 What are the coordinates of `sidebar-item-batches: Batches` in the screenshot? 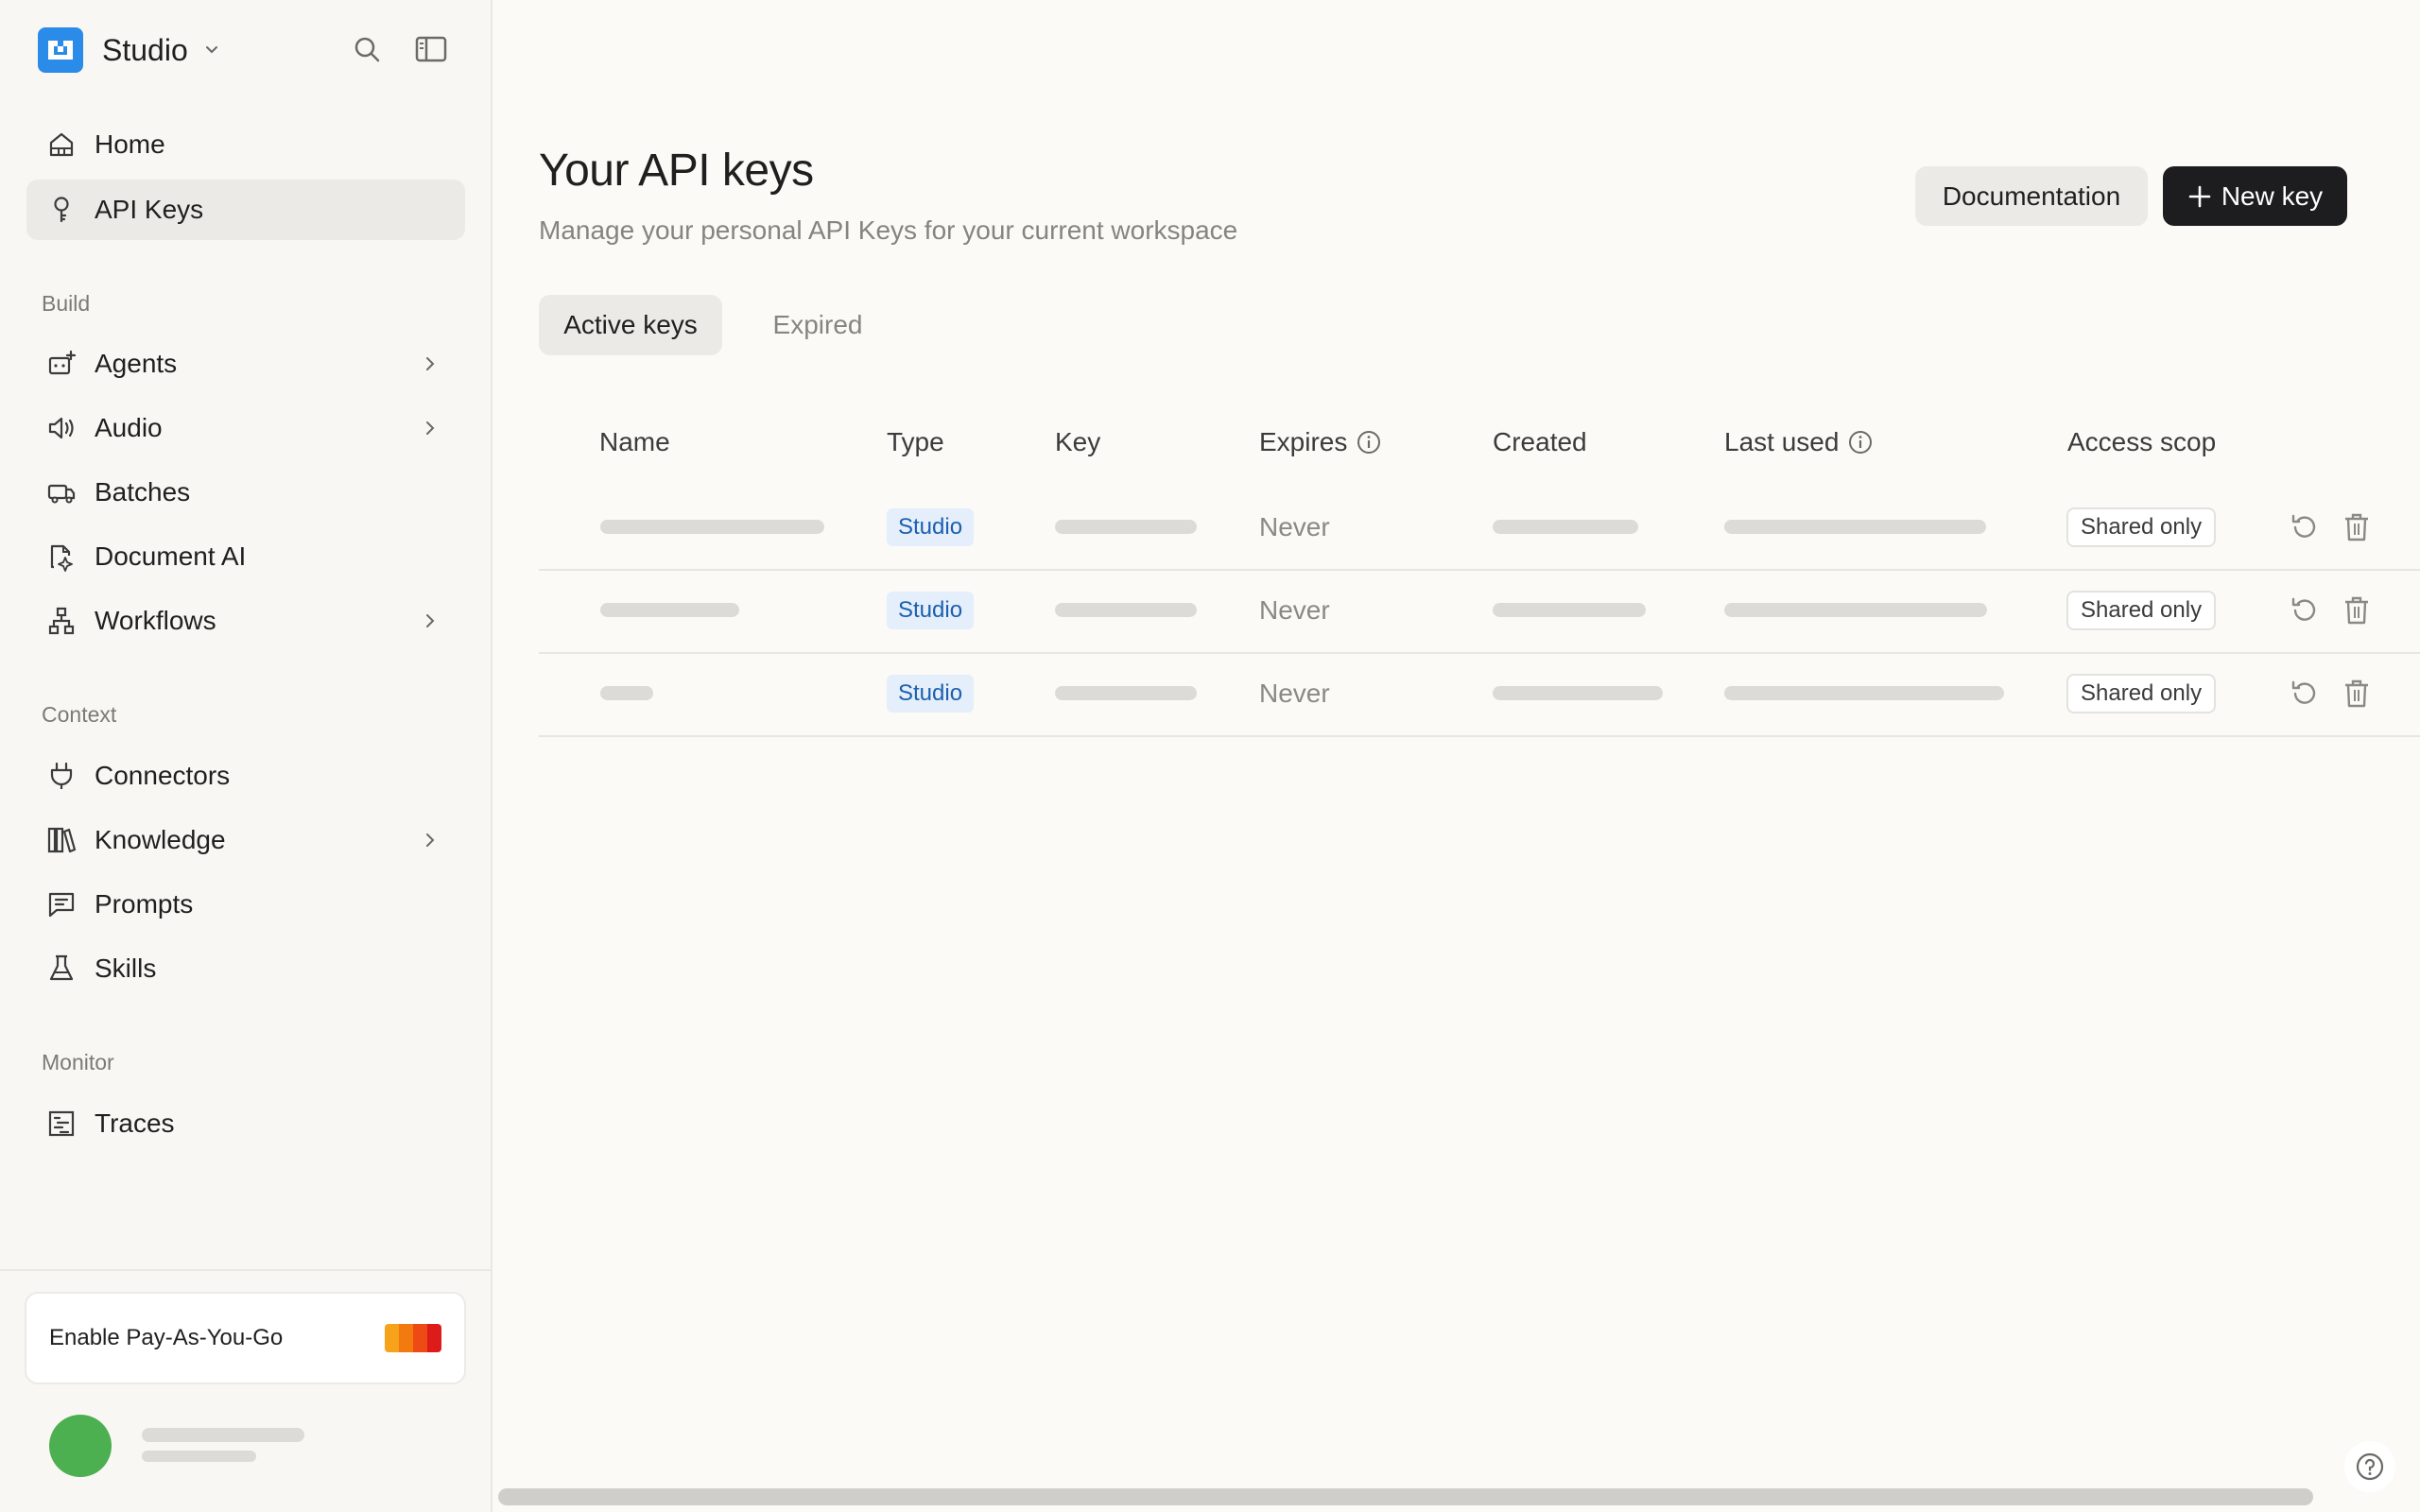 It's located at (245, 492).